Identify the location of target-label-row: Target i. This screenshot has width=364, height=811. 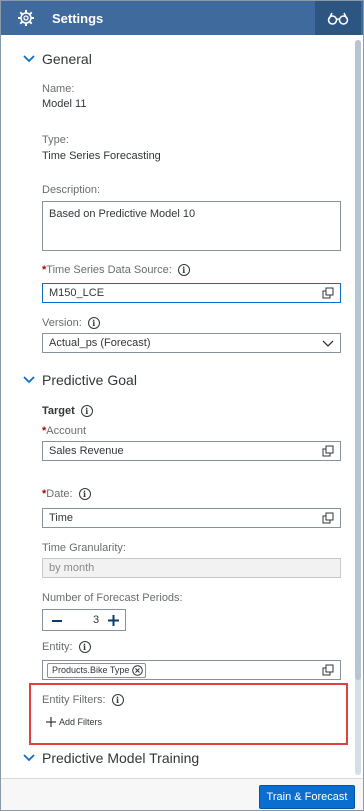
(67, 411).